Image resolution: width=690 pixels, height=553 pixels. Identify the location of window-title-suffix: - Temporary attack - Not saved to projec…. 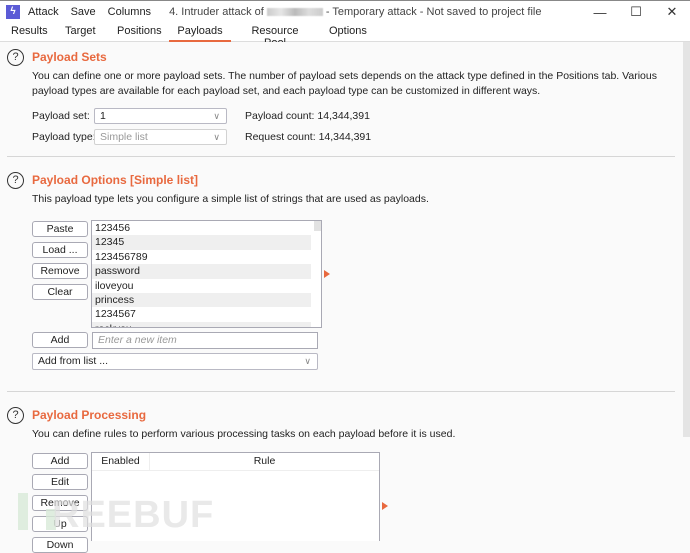
(433, 11).